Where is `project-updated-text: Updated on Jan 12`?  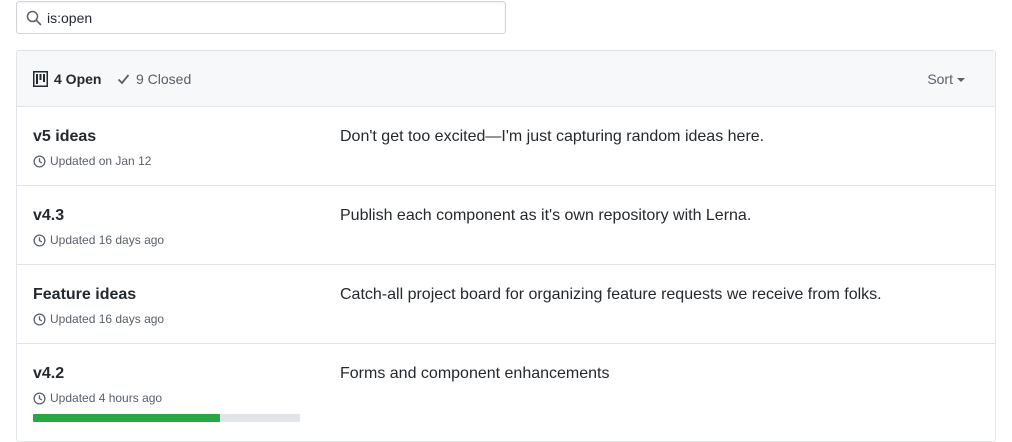
project-updated-text: Updated on Jan 12 is located at coordinates (101, 161).